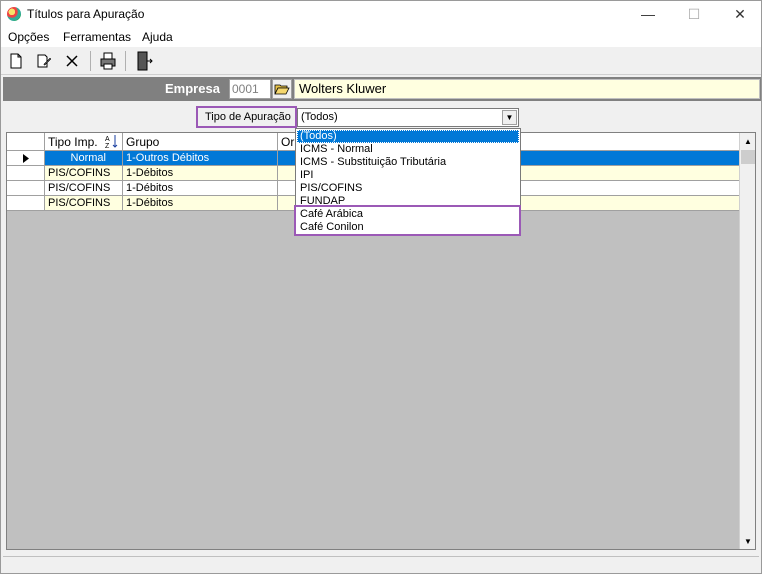 The image size is (762, 574). I want to click on current-row-icon, so click(26, 158).